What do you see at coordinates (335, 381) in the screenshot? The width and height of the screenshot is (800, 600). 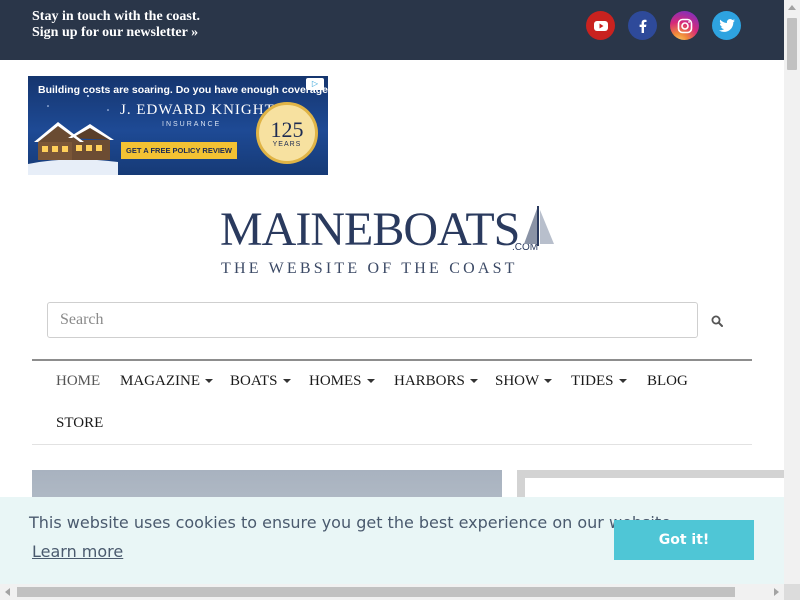 I see `nav-item-label: HOMES` at bounding box center [335, 381].